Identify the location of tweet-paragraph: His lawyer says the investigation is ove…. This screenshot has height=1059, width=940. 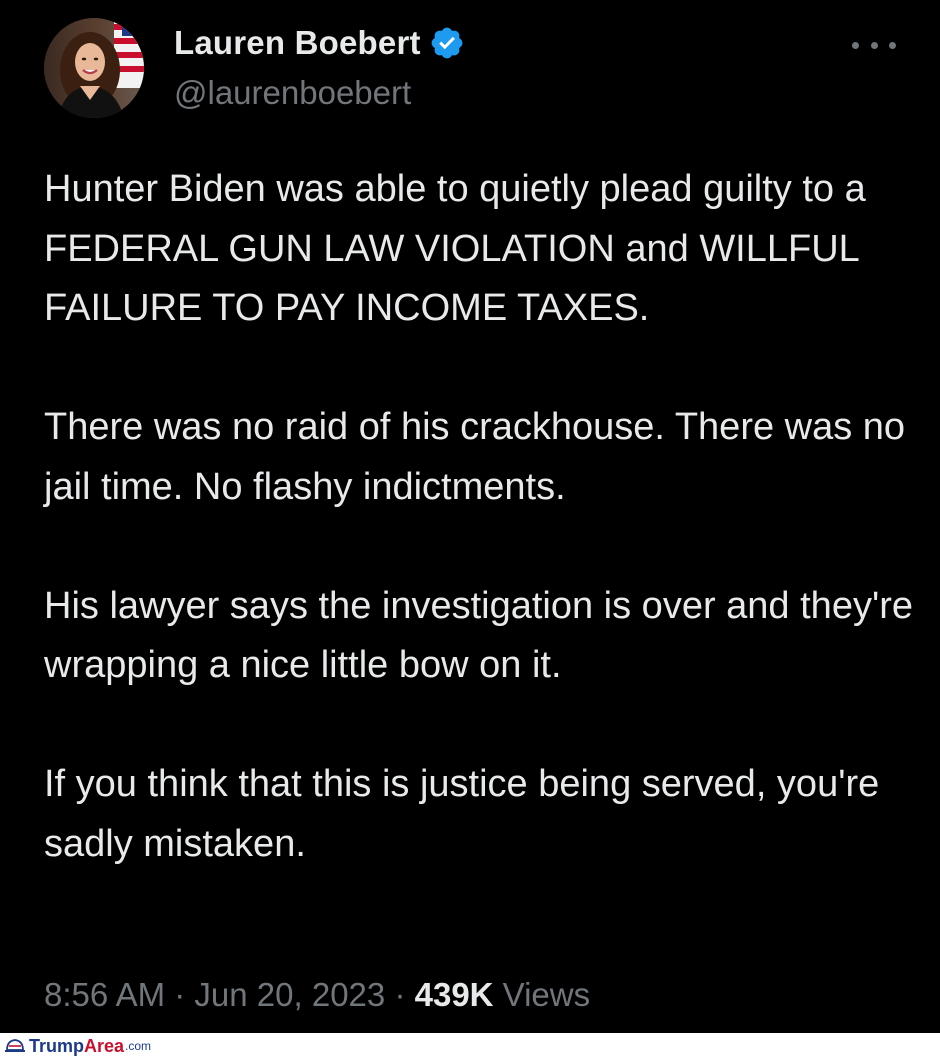
(478, 635).